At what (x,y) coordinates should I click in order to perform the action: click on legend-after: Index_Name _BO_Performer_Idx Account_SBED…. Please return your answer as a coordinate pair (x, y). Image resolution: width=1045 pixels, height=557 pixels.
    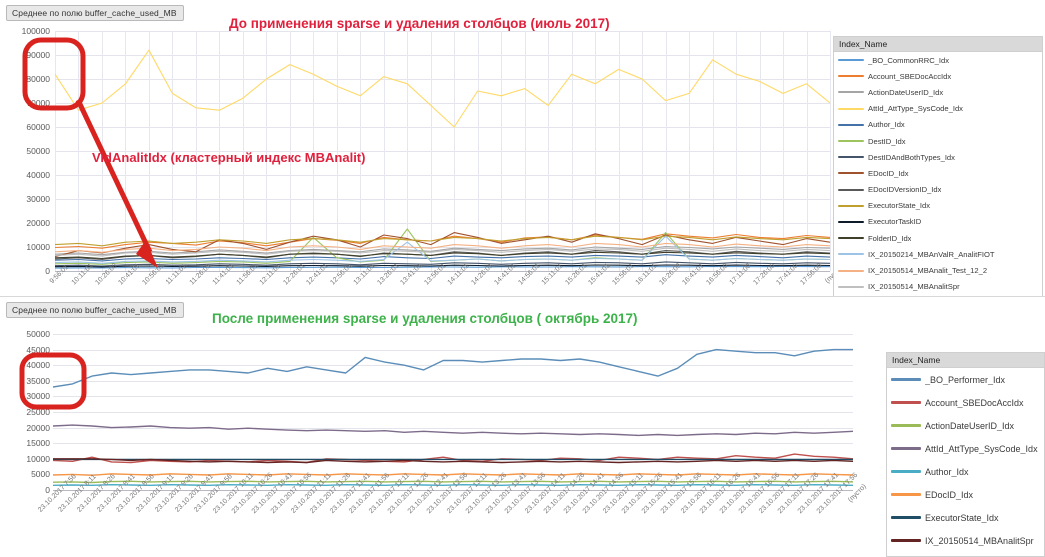
    Looking at the image, I should click on (965, 454).